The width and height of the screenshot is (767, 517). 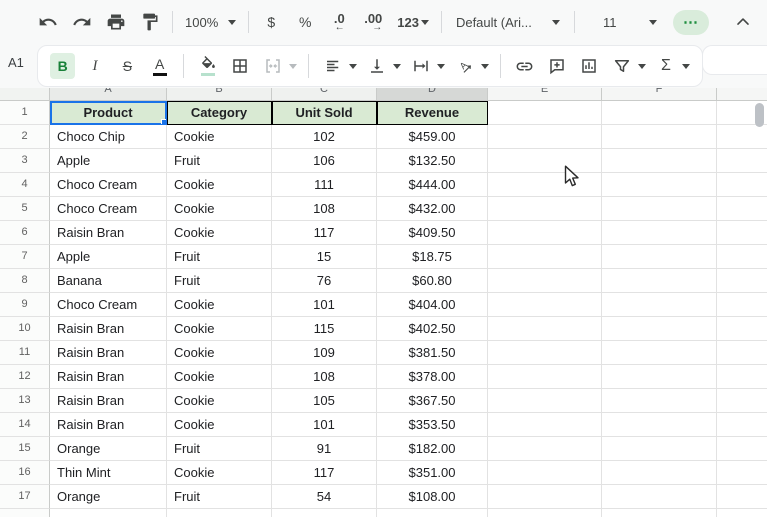 What do you see at coordinates (48, 22) in the screenshot?
I see `undo-button` at bounding box center [48, 22].